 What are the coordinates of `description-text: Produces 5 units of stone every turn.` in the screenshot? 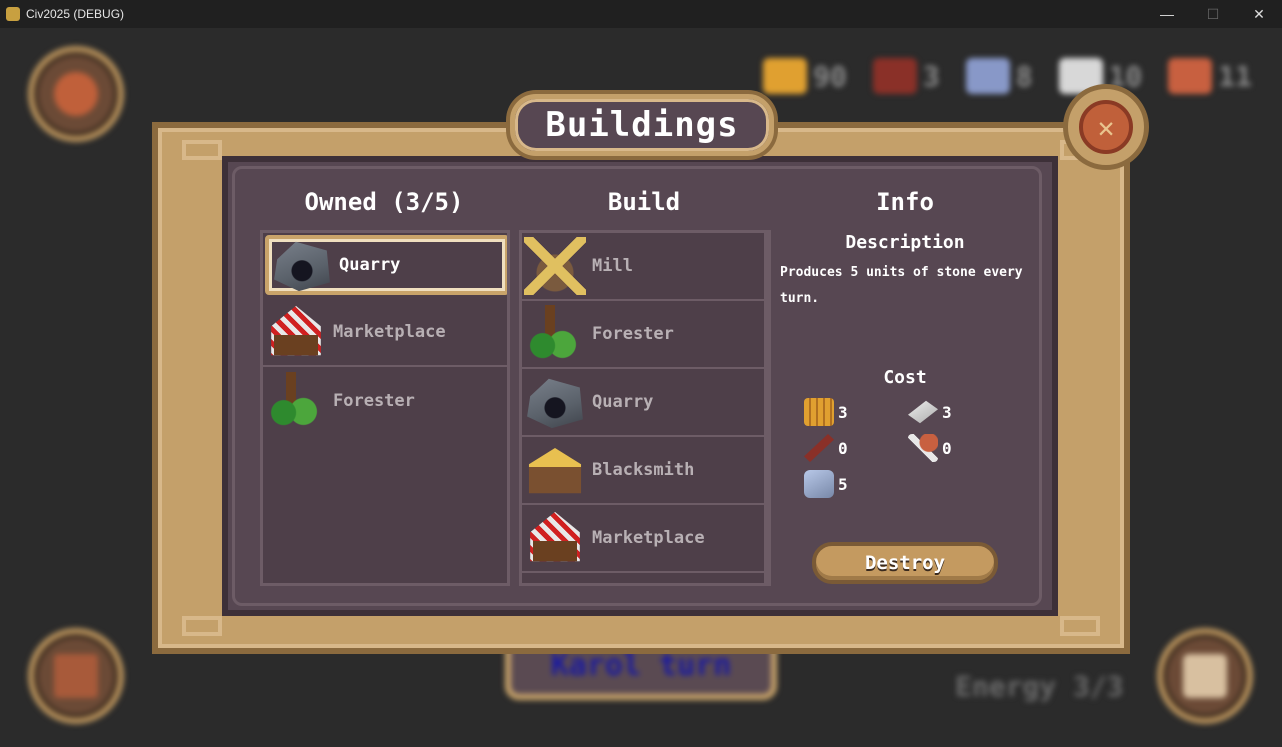 It's located at (901, 285).